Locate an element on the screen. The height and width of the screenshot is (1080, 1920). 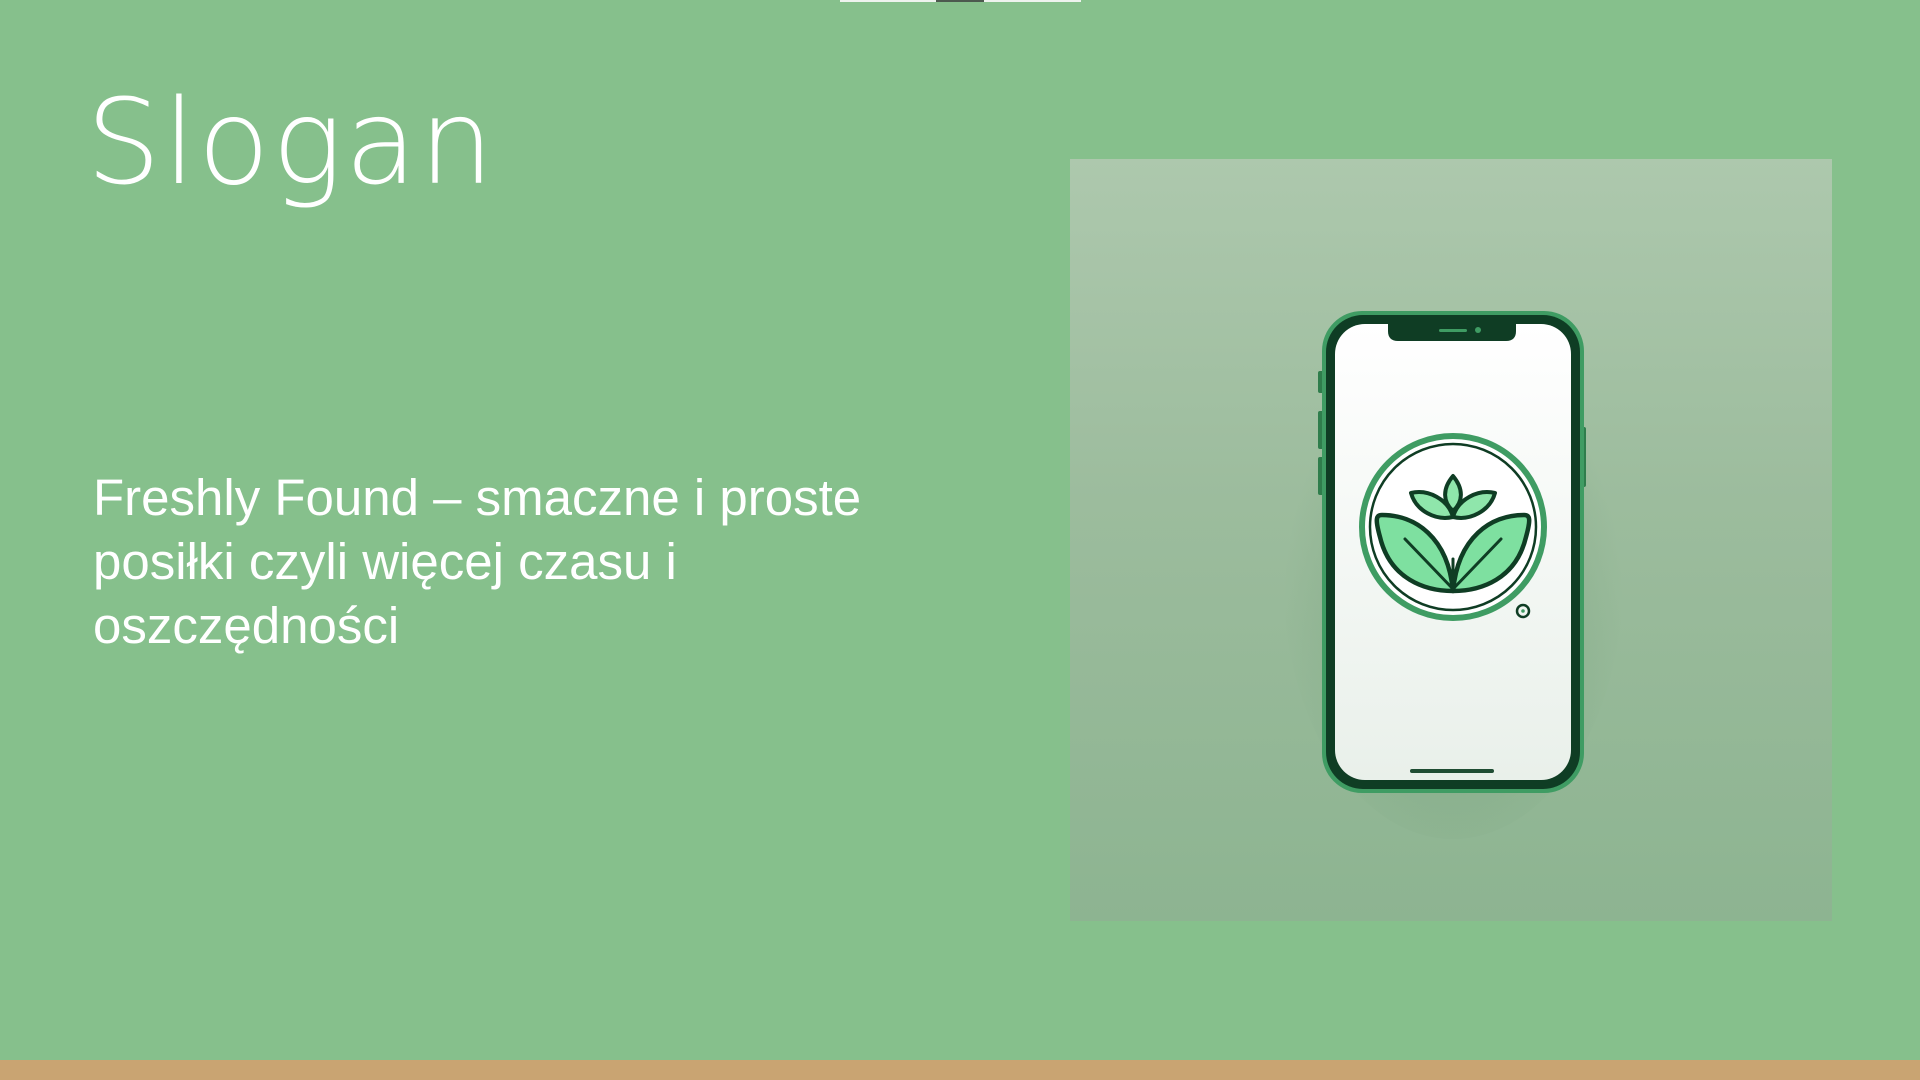
footer-accent-bar is located at coordinates (960, 1070).